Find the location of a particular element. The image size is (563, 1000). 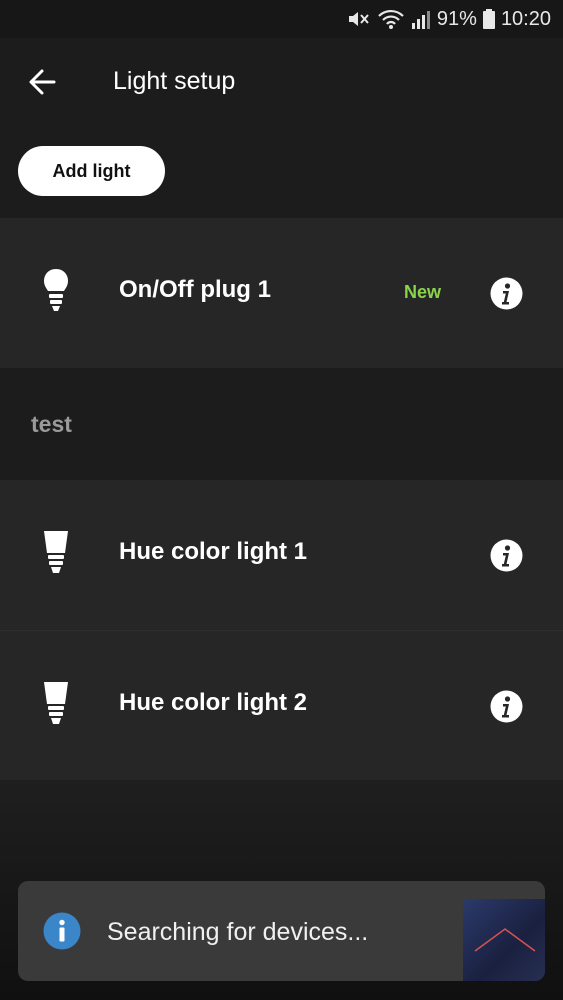

info-circle-icon is located at coordinates (62, 931).